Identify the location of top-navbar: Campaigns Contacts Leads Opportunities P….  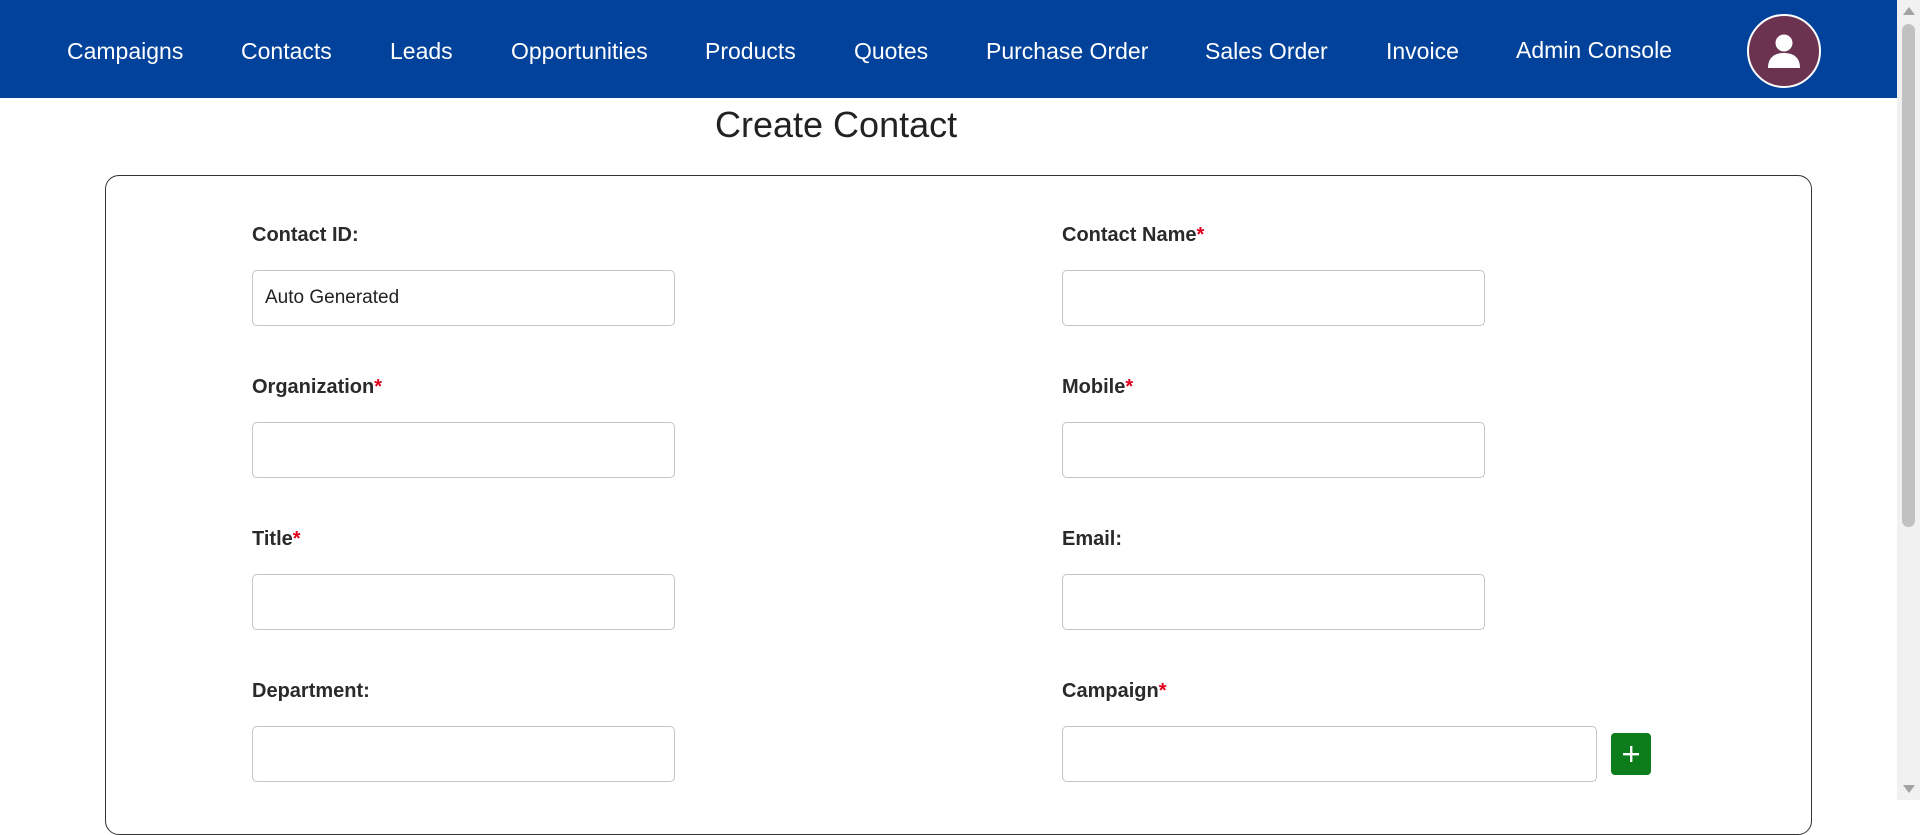
(948, 49).